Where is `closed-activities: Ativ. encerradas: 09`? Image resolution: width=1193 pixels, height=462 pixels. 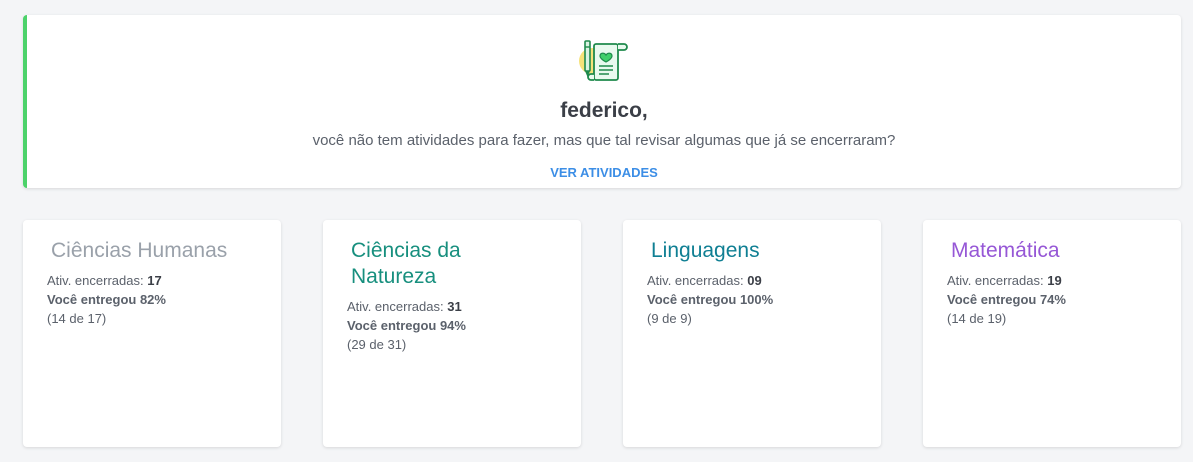
closed-activities: Ativ. encerradas: 09 is located at coordinates (752, 280).